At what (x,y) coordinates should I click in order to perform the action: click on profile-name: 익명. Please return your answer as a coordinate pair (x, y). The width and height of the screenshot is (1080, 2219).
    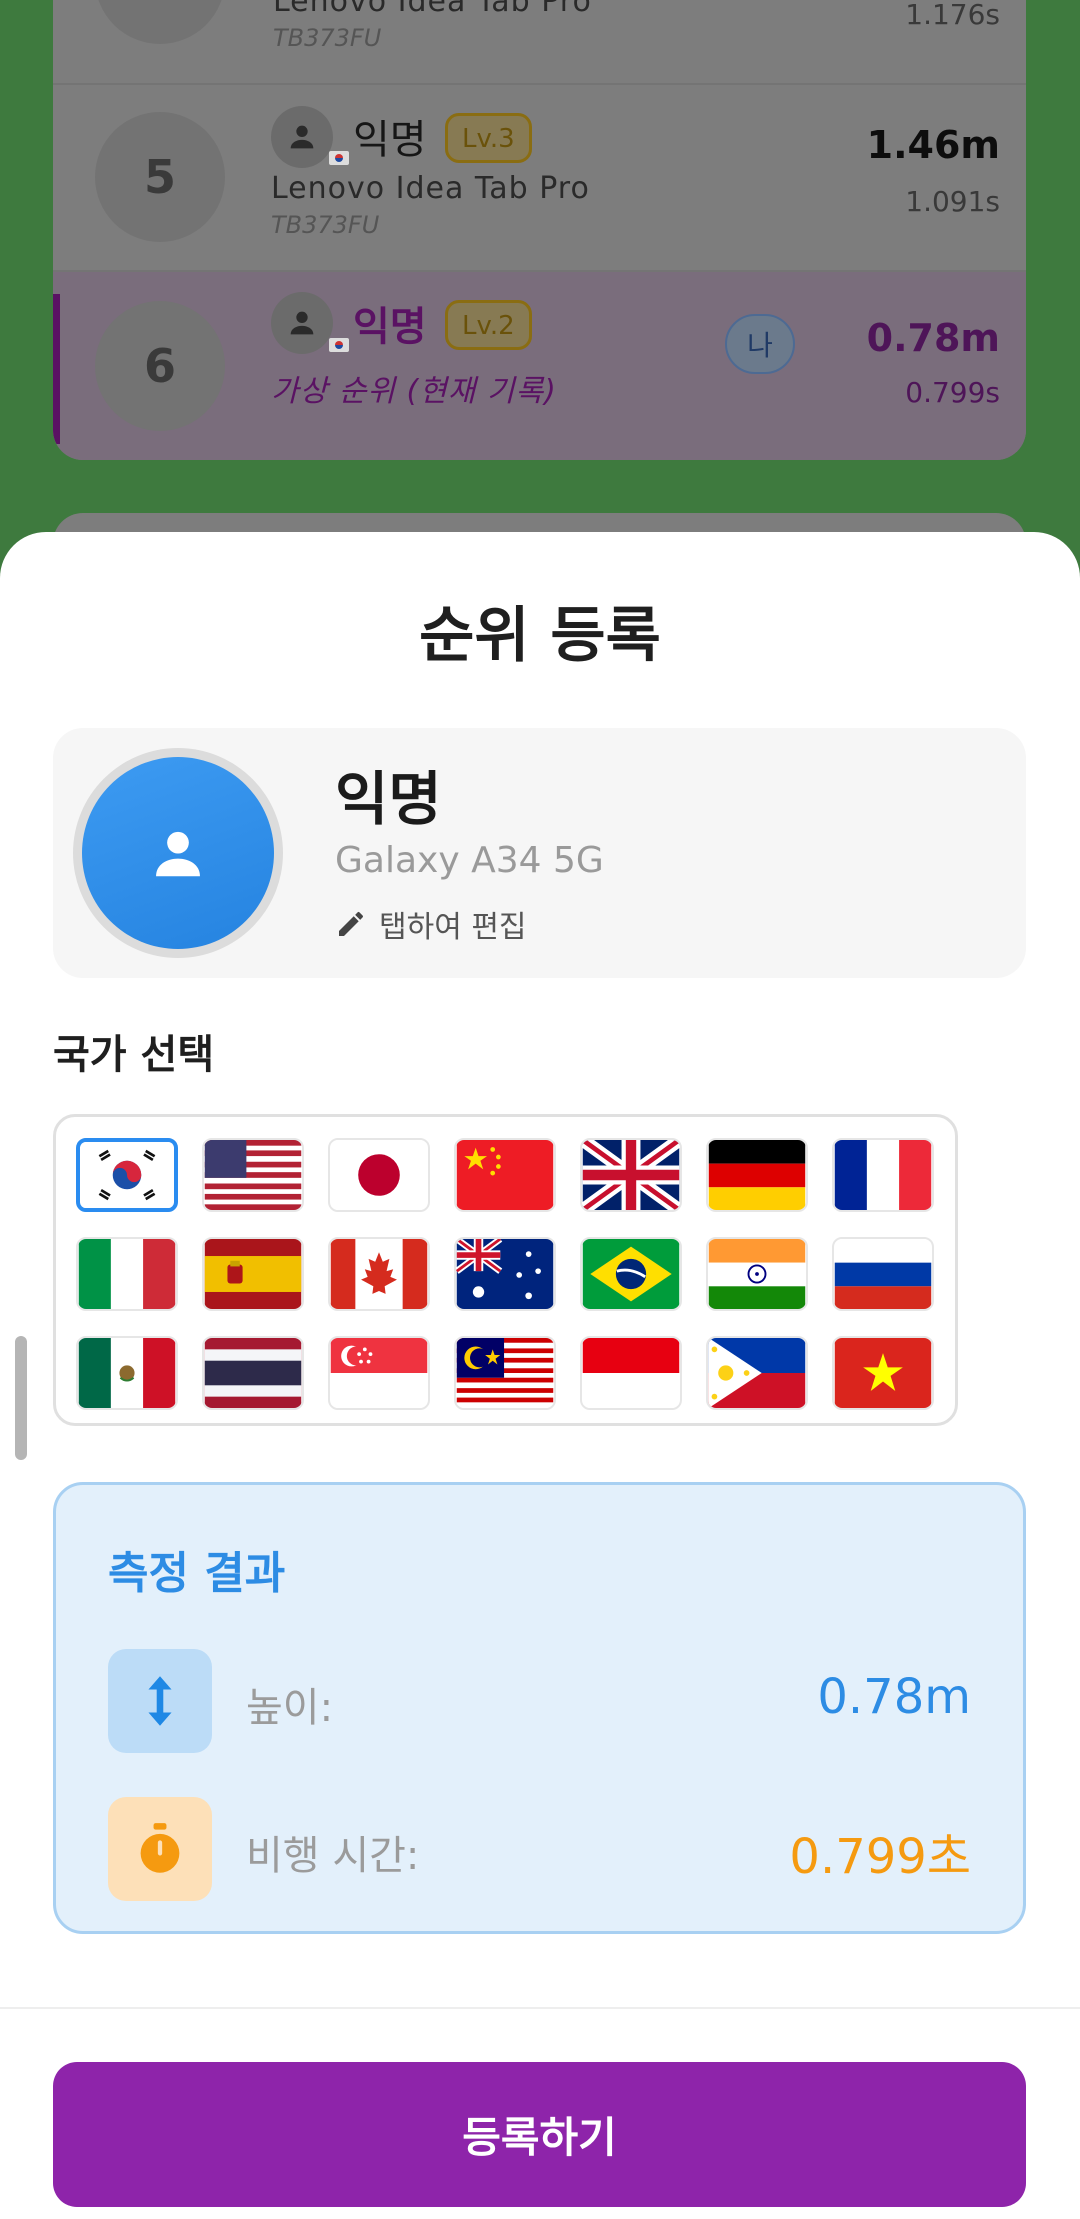
    Looking at the image, I should click on (388, 799).